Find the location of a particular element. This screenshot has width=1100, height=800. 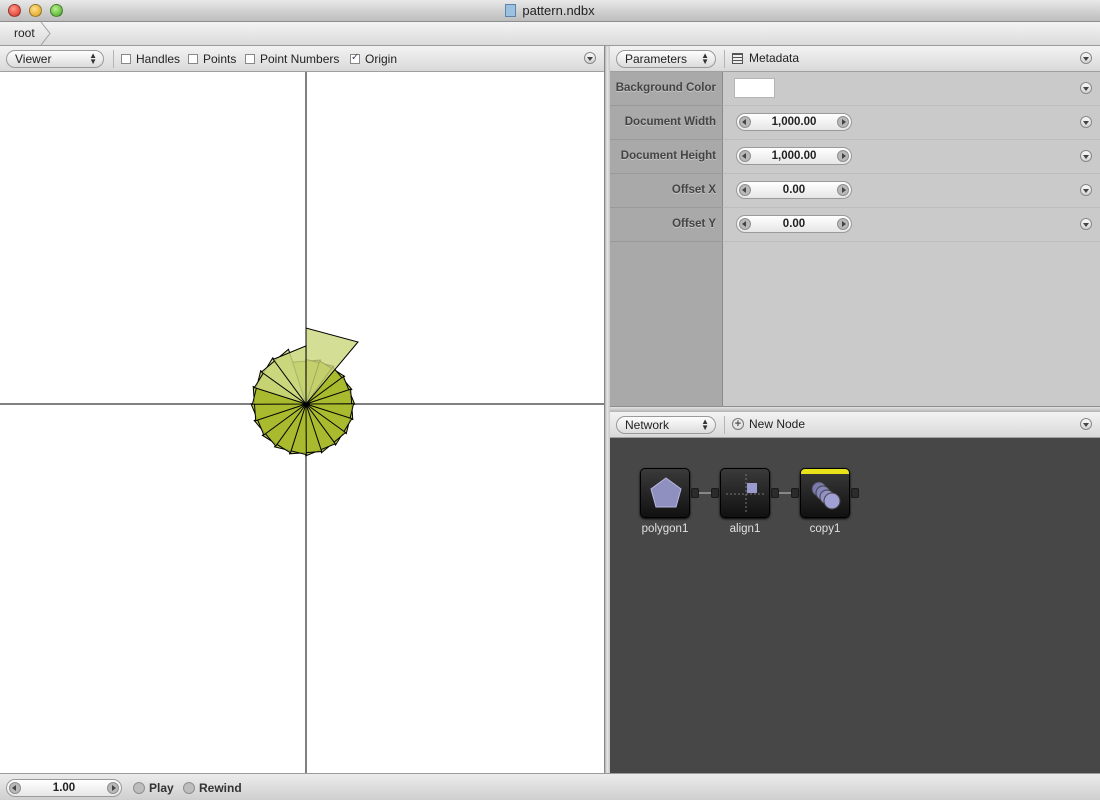

node-label-align1: align1 is located at coordinates (745, 529).